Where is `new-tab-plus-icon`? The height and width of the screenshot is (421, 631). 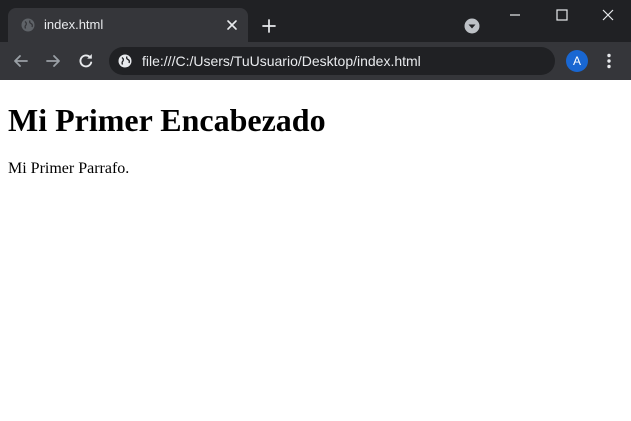 new-tab-plus-icon is located at coordinates (269, 26).